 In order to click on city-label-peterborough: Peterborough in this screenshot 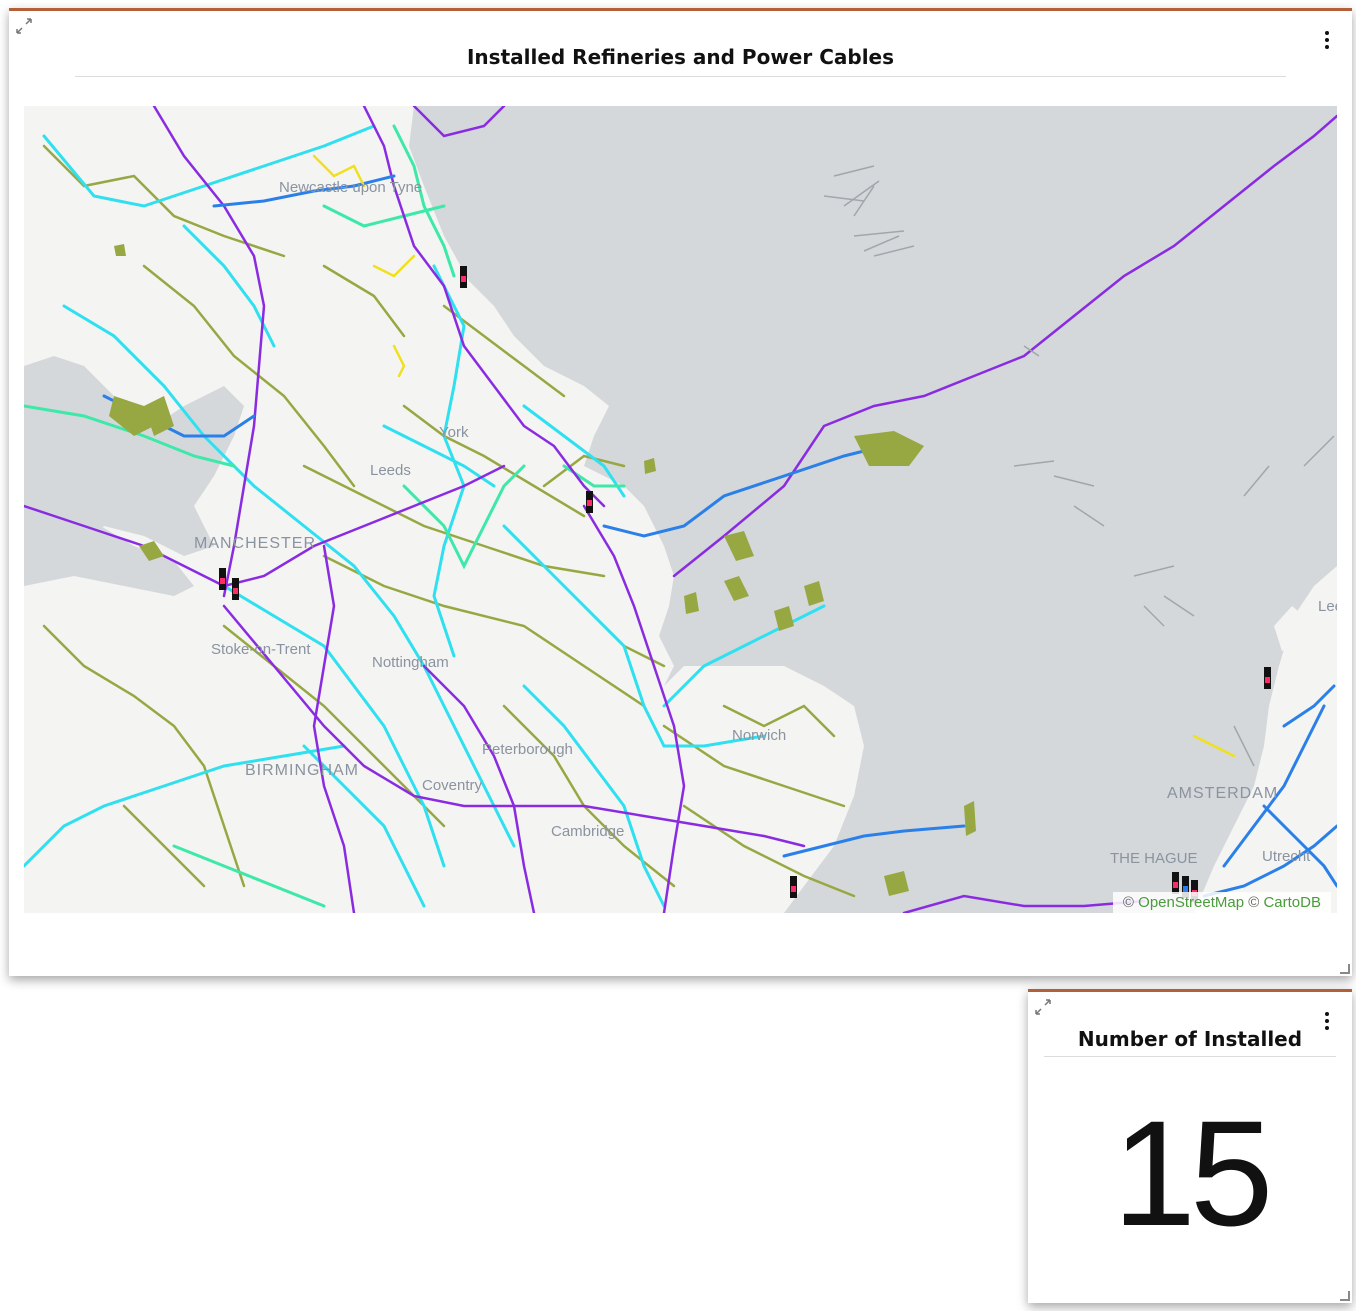, I will do `click(527, 749)`.